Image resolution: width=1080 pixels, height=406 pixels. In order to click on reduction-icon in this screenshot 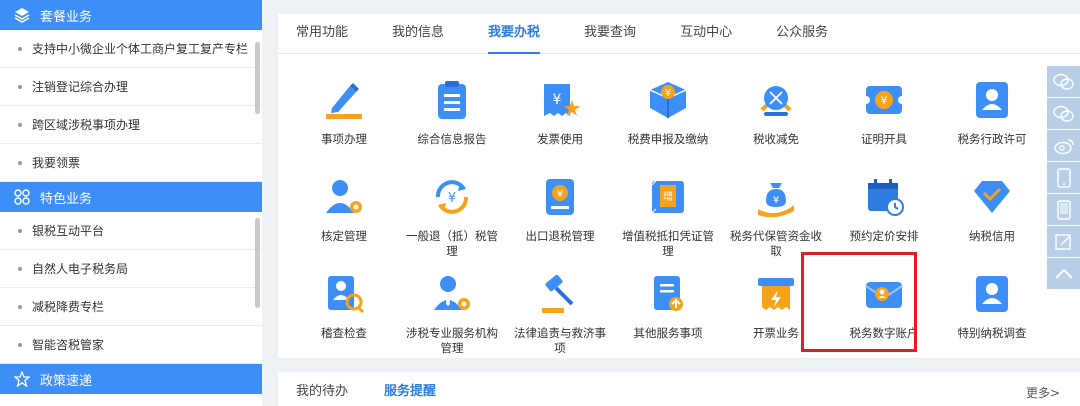, I will do `click(776, 100)`.